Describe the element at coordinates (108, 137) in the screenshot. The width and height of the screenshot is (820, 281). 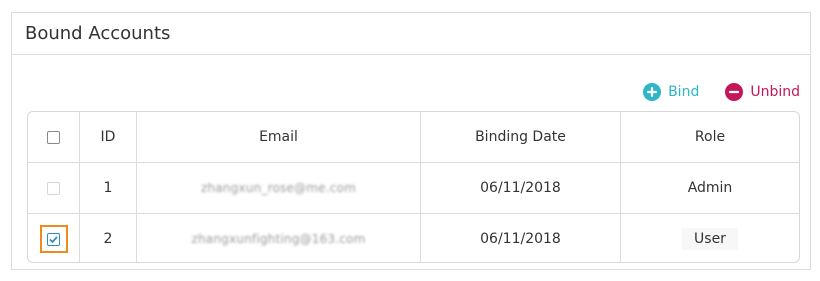
I see `header-id: ID` at that location.